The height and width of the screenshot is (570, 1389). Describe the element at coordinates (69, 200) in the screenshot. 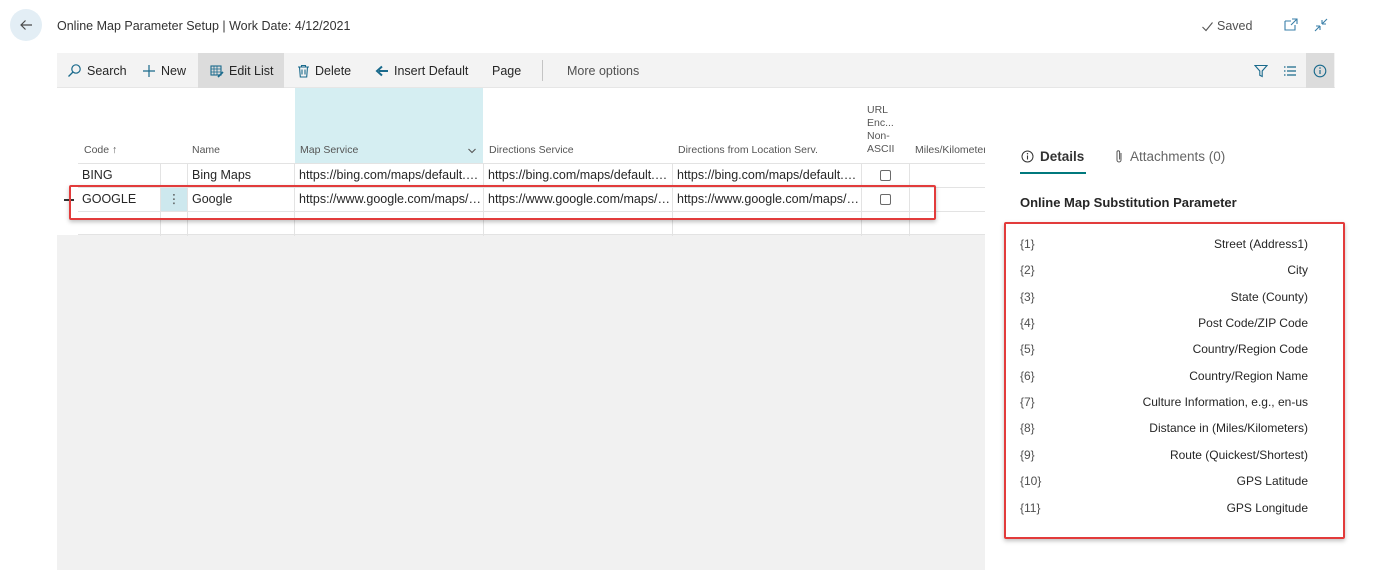

I see `current-row-indicator` at that location.